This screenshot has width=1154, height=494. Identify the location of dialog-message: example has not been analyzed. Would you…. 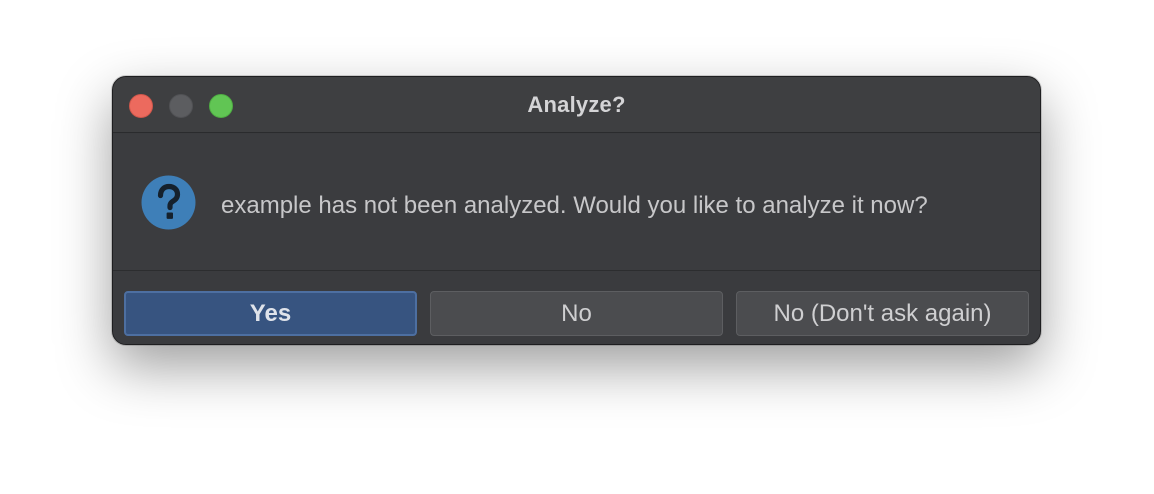
(574, 205).